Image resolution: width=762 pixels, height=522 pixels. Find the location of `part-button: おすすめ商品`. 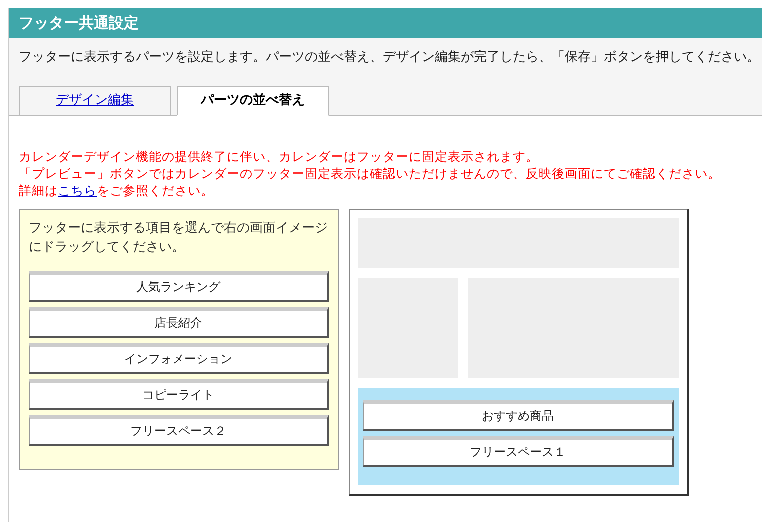

part-button: おすすめ商品 is located at coordinates (518, 415).